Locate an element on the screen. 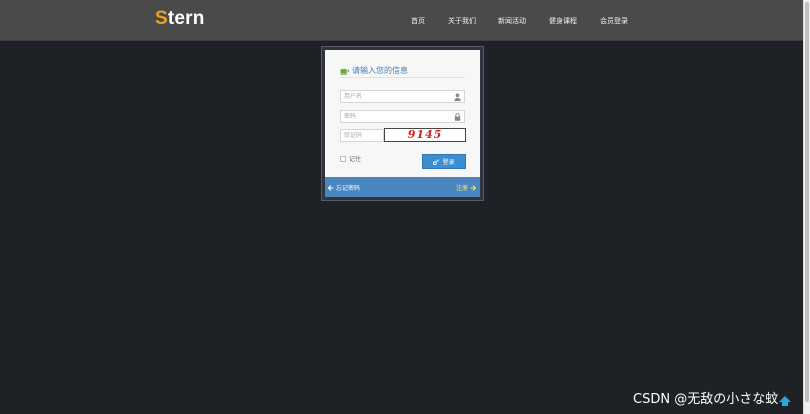 Image resolution: width=810 pixels, height=414 pixels. forgot-password-link: 忘记密码 is located at coordinates (344, 187).